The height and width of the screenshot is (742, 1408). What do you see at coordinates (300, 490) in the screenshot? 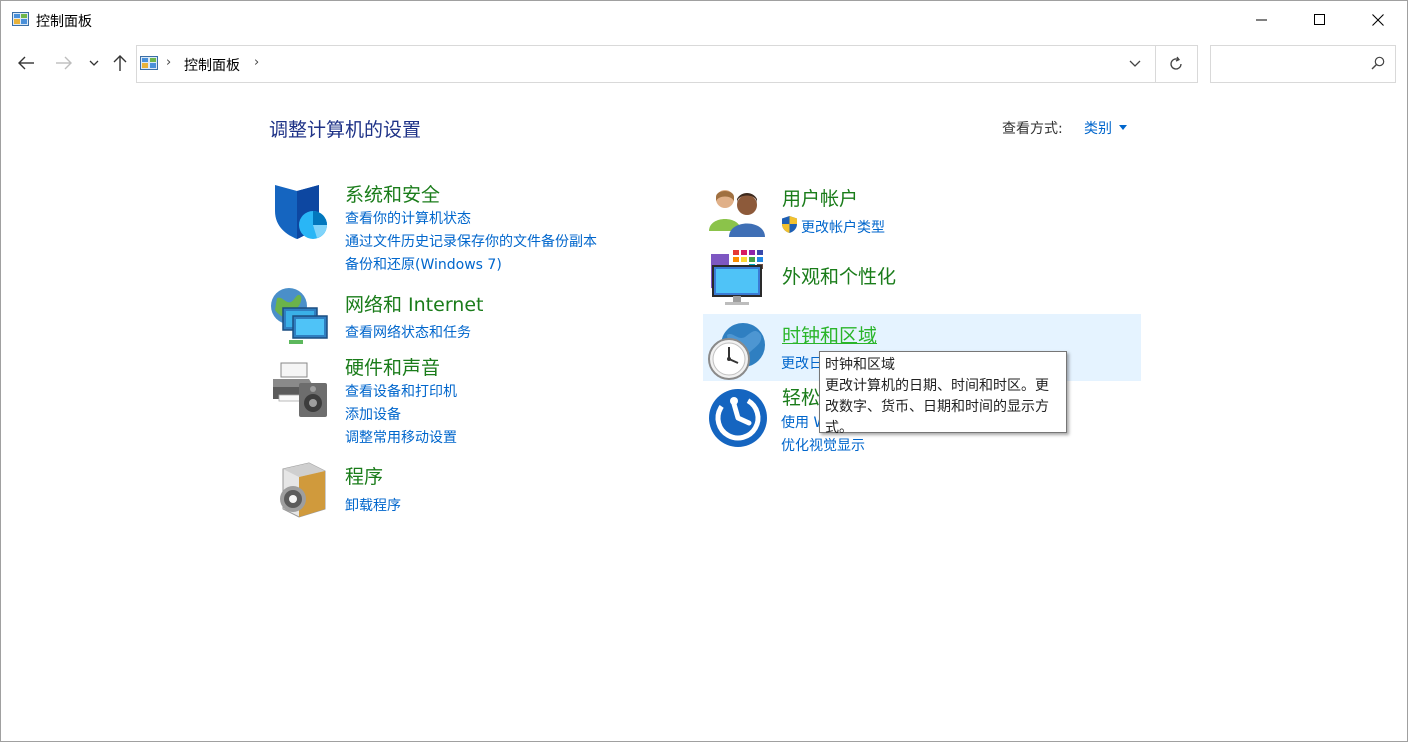
I see `programs-icon` at bounding box center [300, 490].